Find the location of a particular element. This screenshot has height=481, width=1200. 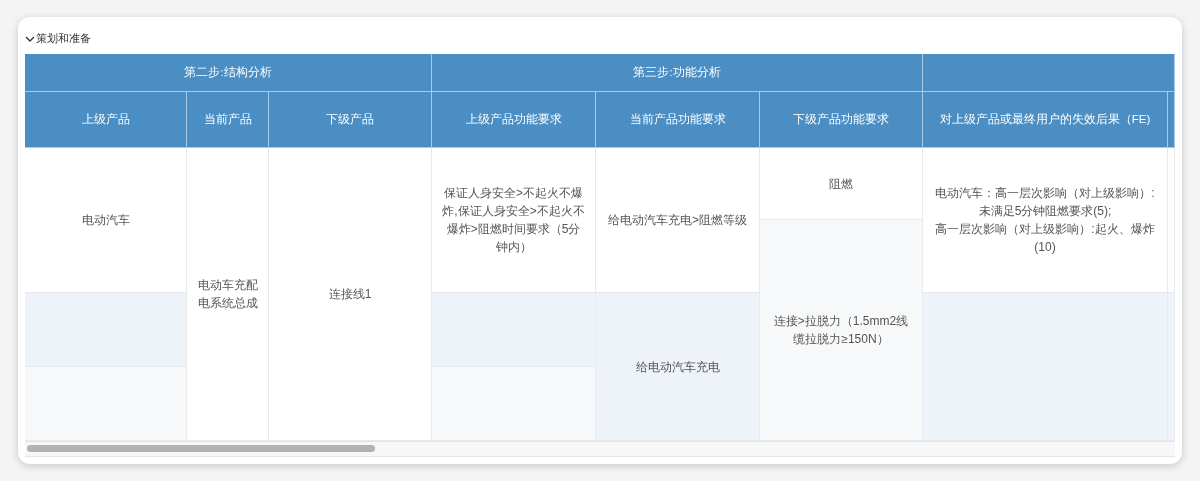

column-header: 下级产品 is located at coordinates (350, 120).